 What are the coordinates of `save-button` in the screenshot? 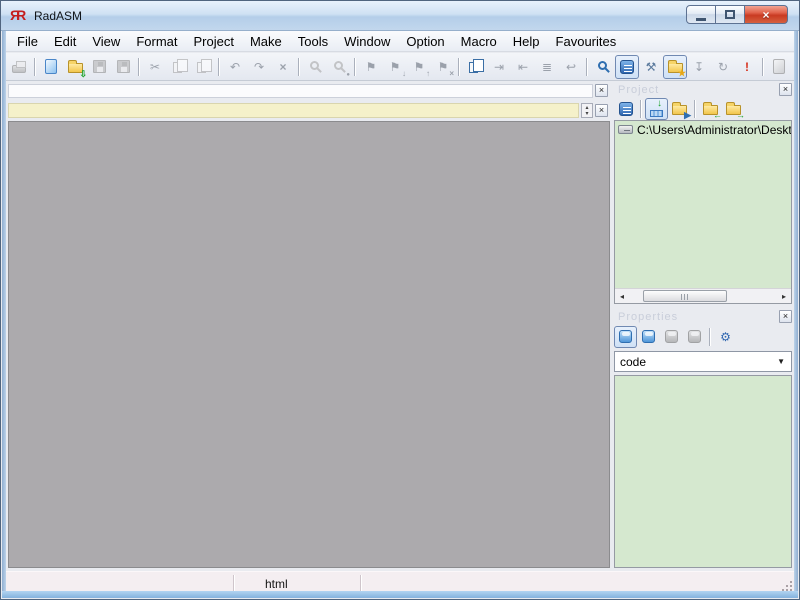 It's located at (99, 67).